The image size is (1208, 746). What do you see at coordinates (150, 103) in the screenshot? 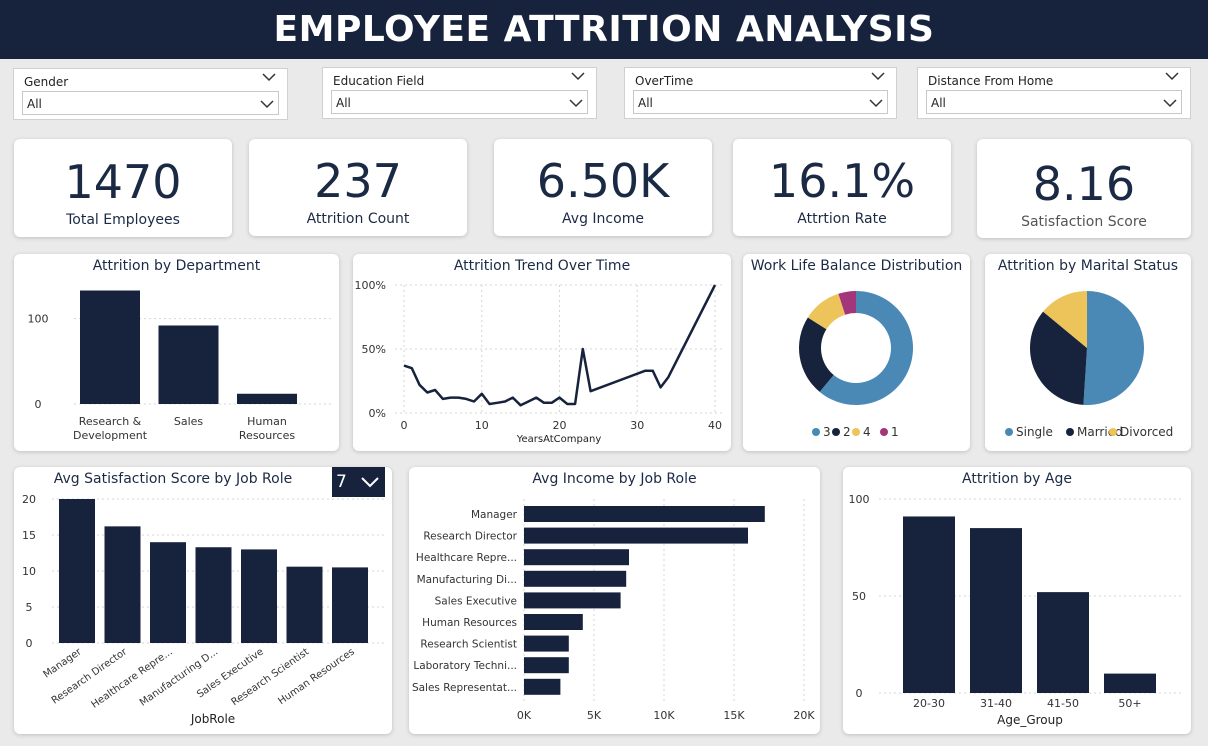
I see `gender-dropdown: All` at bounding box center [150, 103].